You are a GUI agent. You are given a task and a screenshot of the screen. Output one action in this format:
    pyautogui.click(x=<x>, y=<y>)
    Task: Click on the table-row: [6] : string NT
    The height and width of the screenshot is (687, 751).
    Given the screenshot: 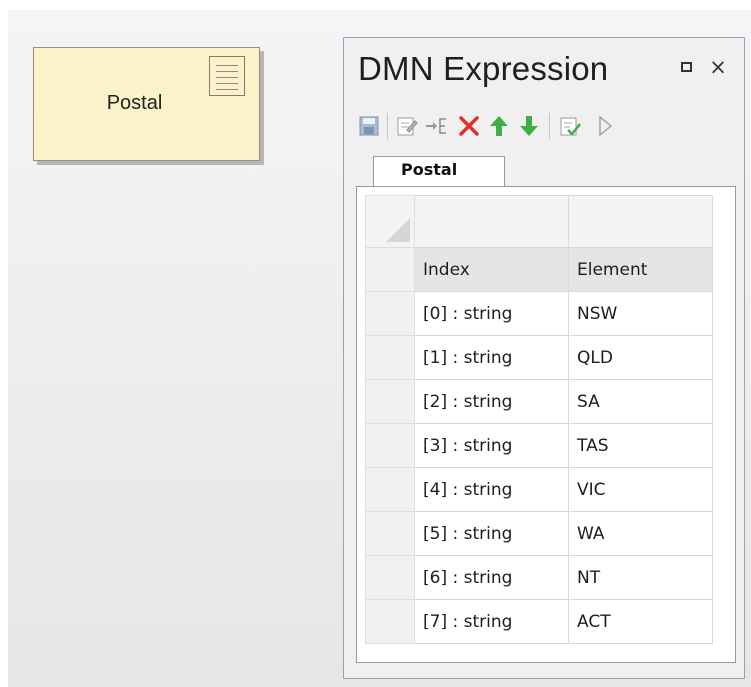 What is the action you would take?
    pyautogui.click(x=539, y=577)
    